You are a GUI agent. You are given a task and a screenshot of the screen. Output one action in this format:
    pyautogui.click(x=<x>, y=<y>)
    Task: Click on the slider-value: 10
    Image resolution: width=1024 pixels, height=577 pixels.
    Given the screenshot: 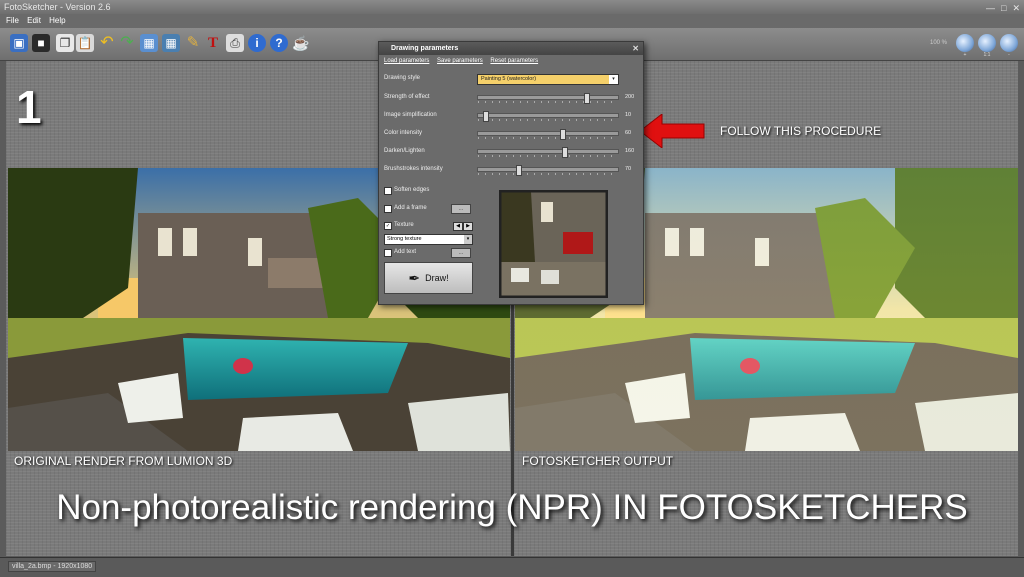 What is the action you would take?
    pyautogui.click(x=628, y=115)
    